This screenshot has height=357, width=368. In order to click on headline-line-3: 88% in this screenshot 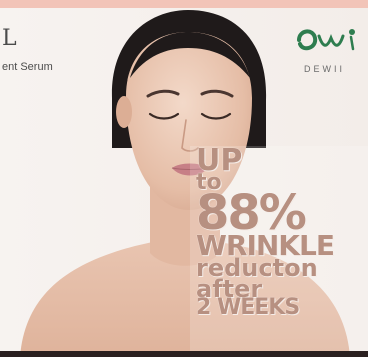, I will do `click(251, 212)`.